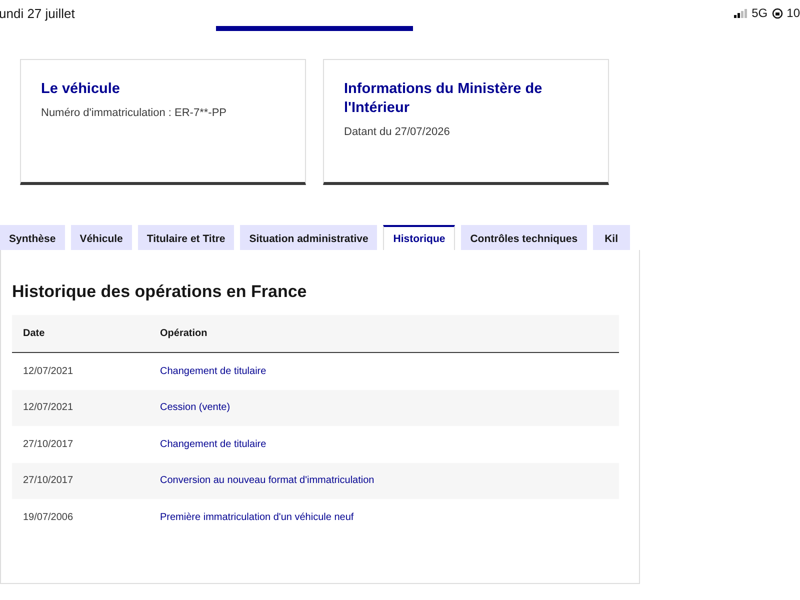 The width and height of the screenshot is (800, 600). What do you see at coordinates (195, 408) in the screenshot?
I see `operation-link: Cession (vente)` at bounding box center [195, 408].